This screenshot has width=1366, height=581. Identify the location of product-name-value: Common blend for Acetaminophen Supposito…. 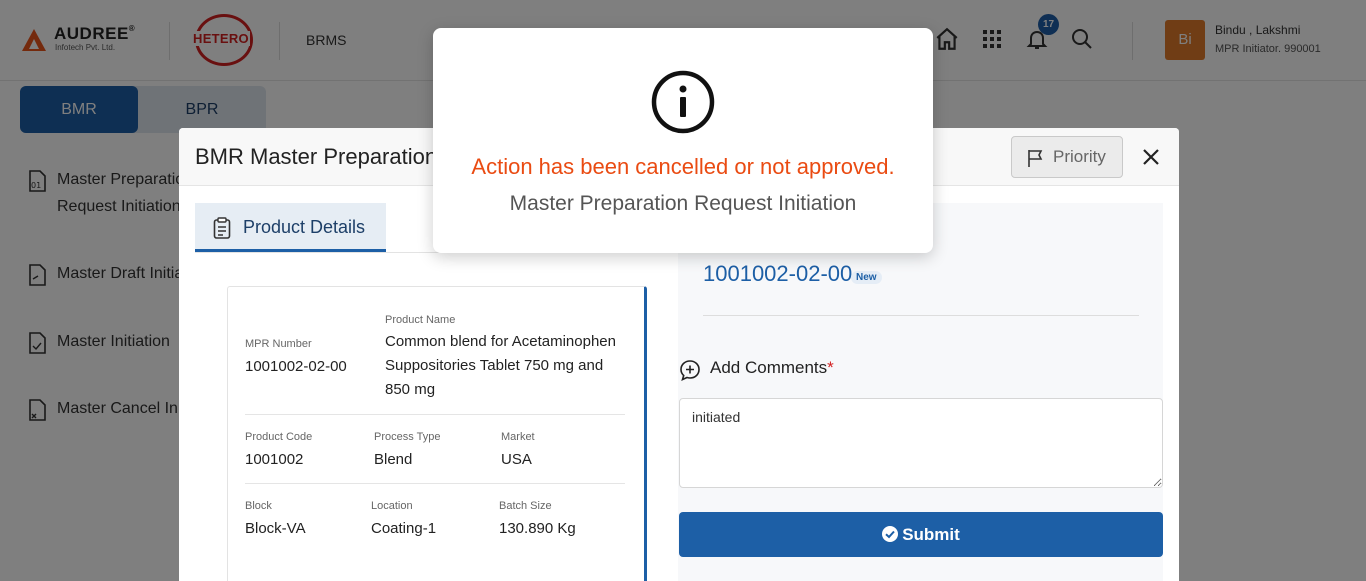
(500, 365).